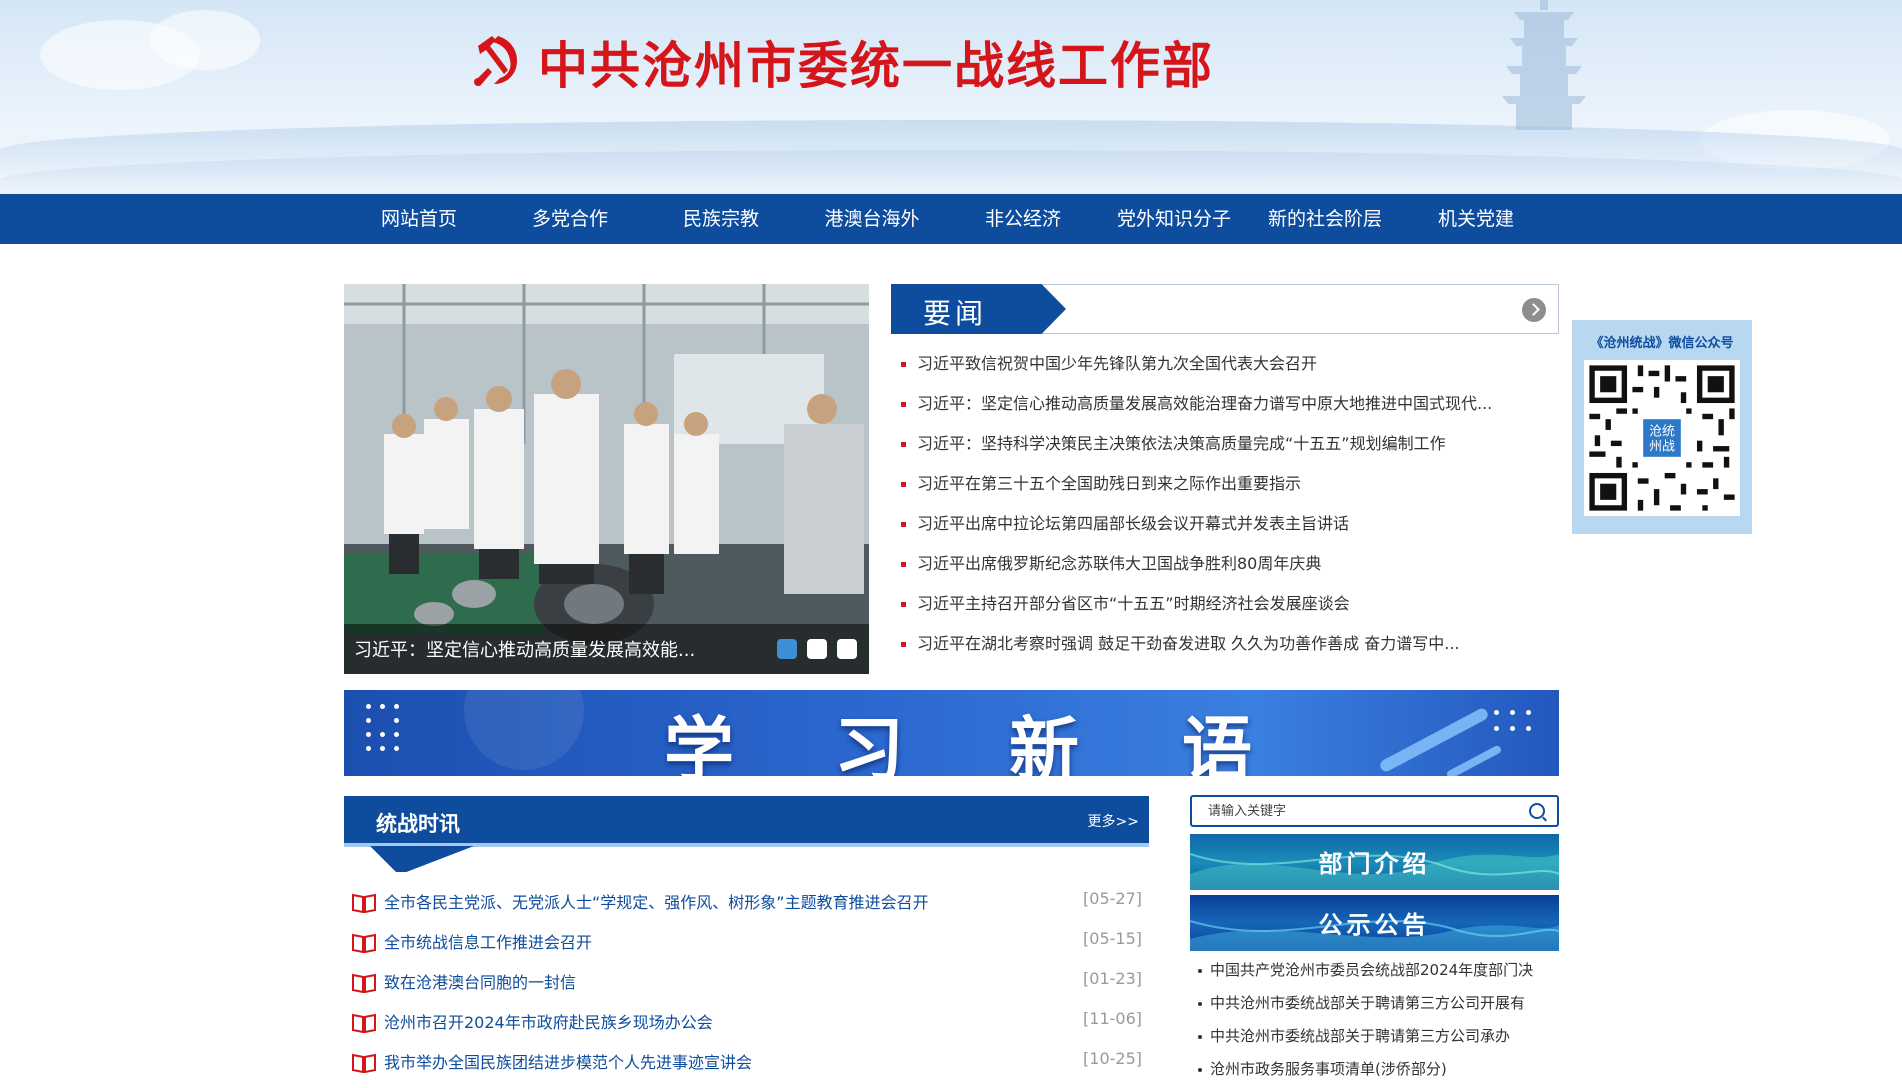  I want to click on search-icon, so click(1537, 811).